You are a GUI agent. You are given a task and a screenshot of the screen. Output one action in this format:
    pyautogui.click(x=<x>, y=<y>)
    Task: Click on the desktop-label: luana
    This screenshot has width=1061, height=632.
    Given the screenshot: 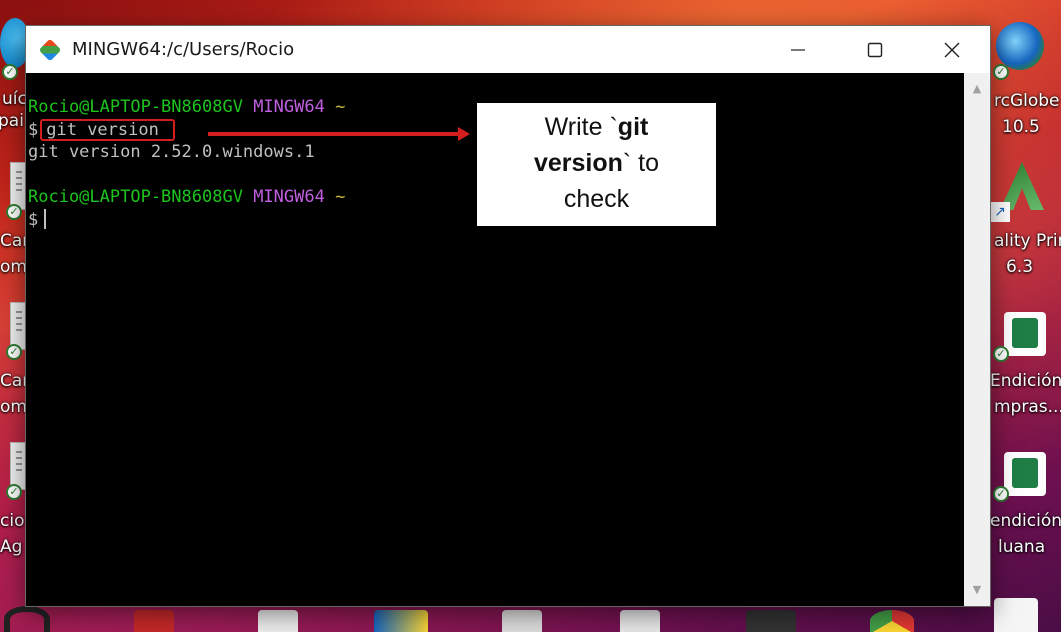 What is the action you would take?
    pyautogui.click(x=1021, y=547)
    